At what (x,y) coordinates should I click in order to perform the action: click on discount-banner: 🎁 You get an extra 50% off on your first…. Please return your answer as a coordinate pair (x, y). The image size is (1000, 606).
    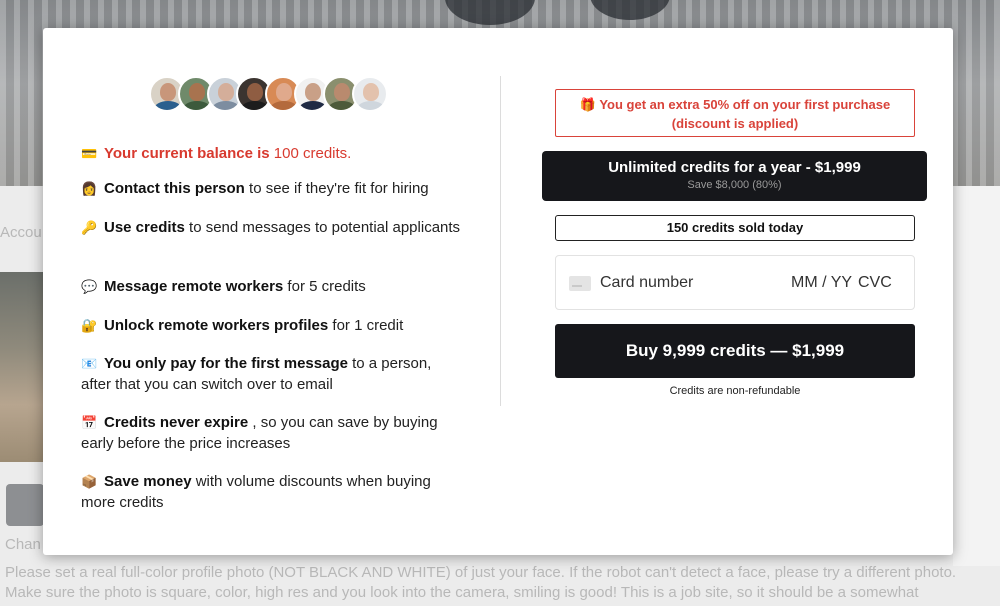
    Looking at the image, I should click on (735, 113).